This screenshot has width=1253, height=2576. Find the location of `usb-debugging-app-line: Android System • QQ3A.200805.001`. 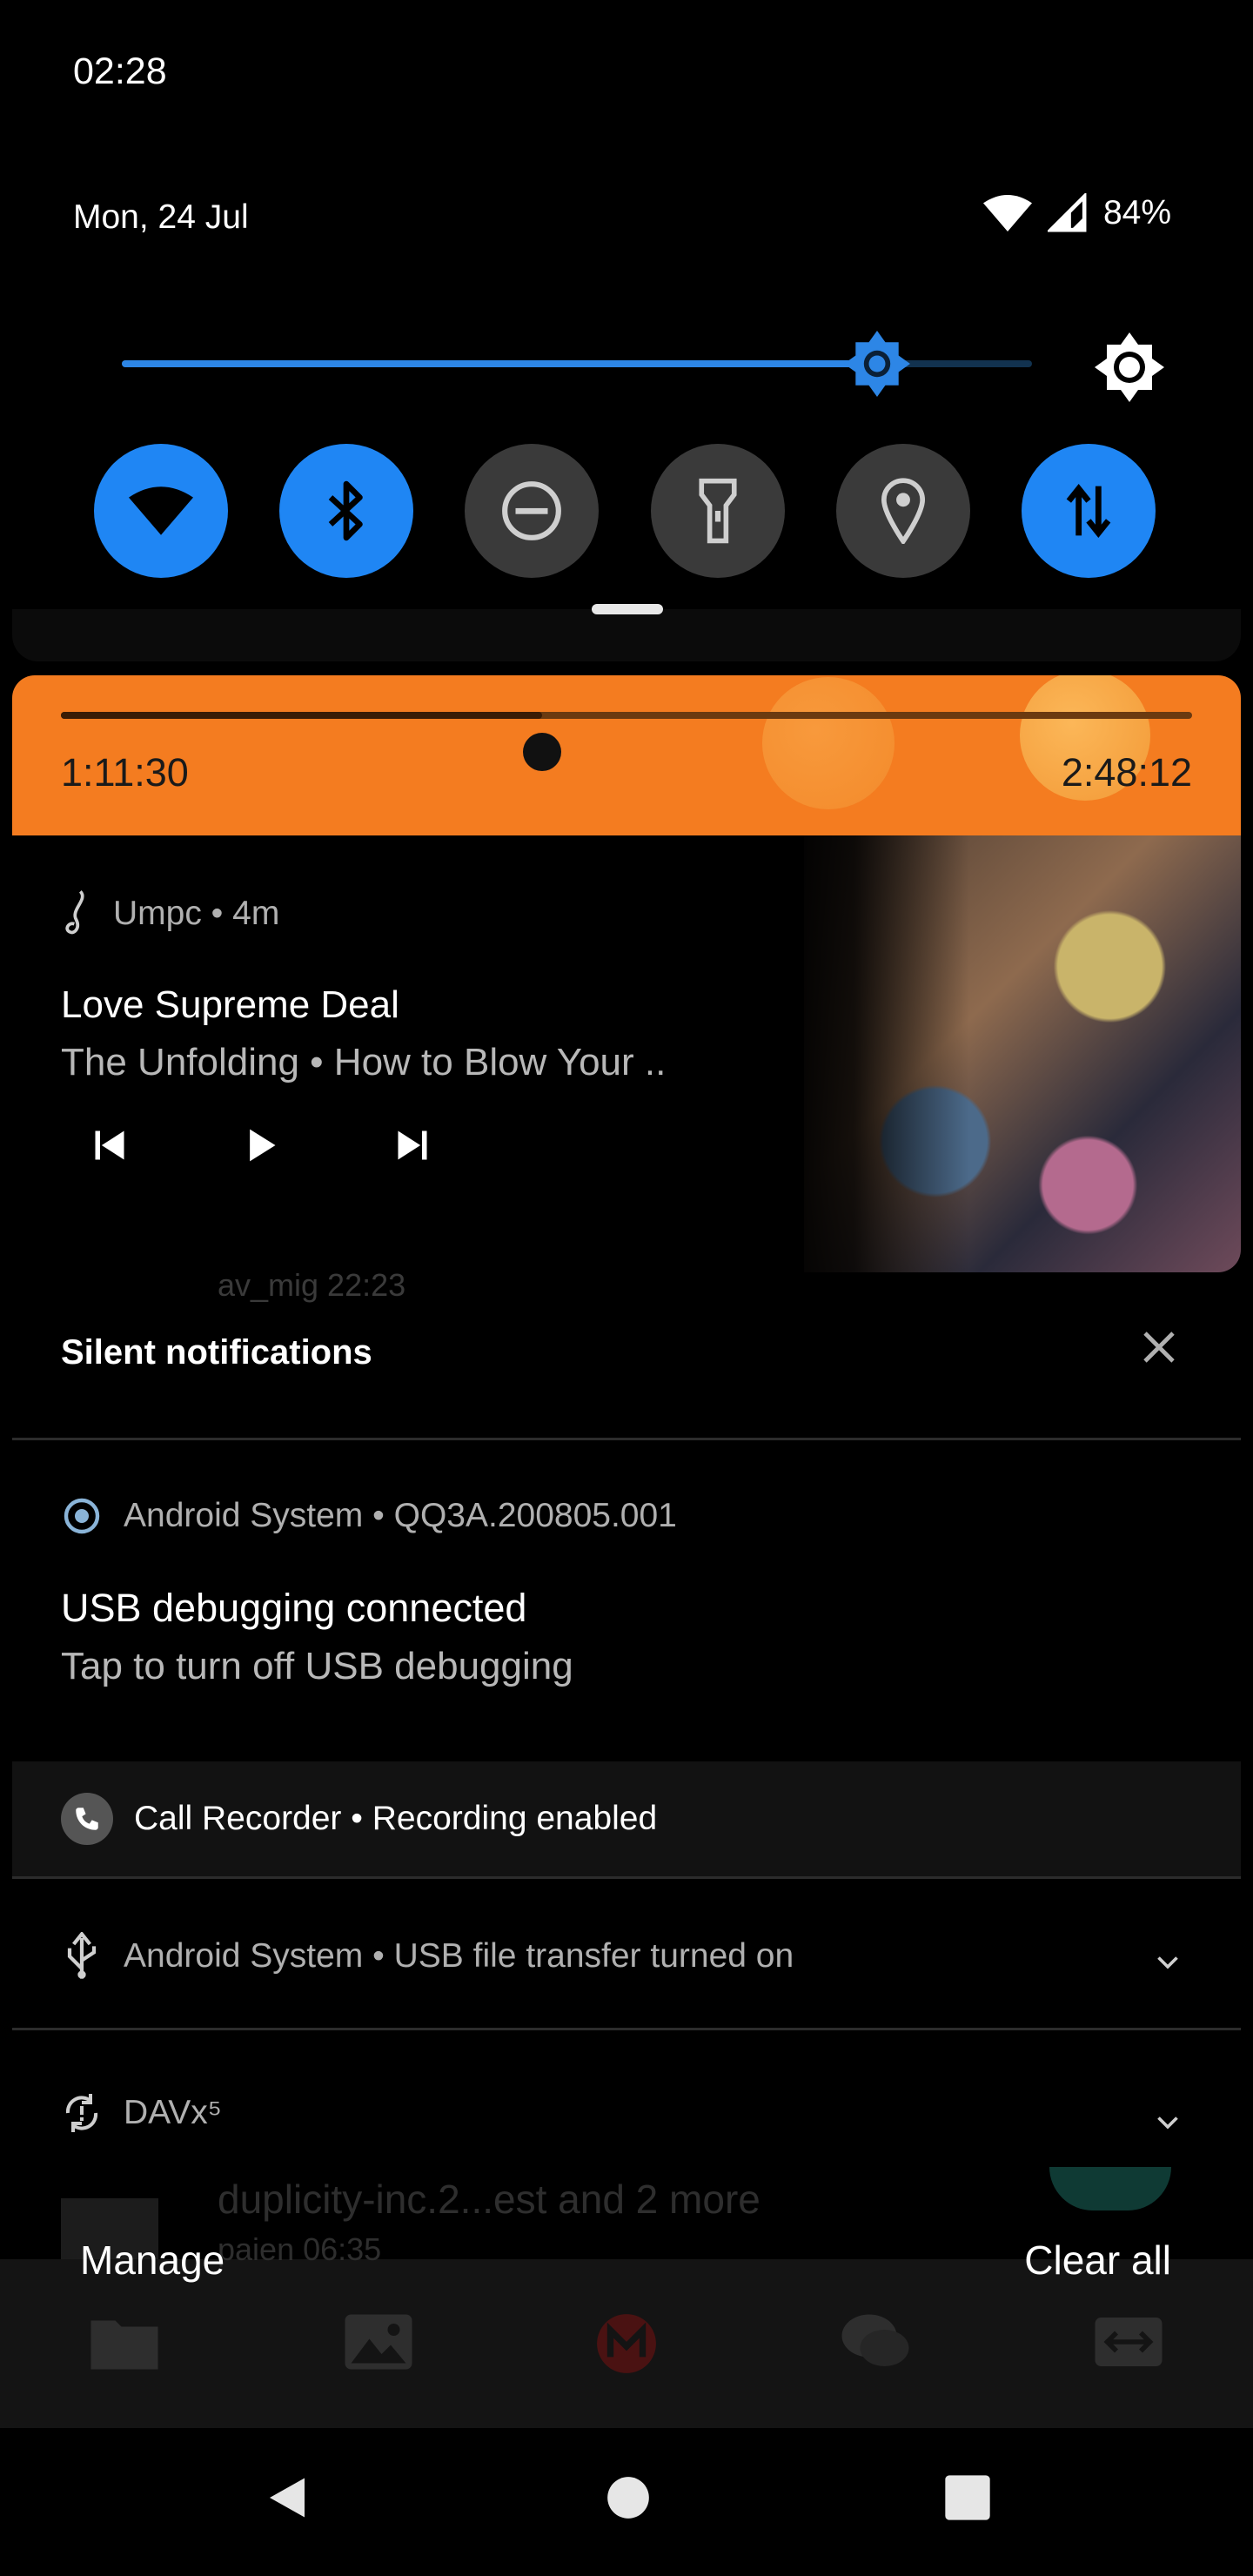

usb-debugging-app-line: Android System • QQ3A.200805.001 is located at coordinates (369, 1516).